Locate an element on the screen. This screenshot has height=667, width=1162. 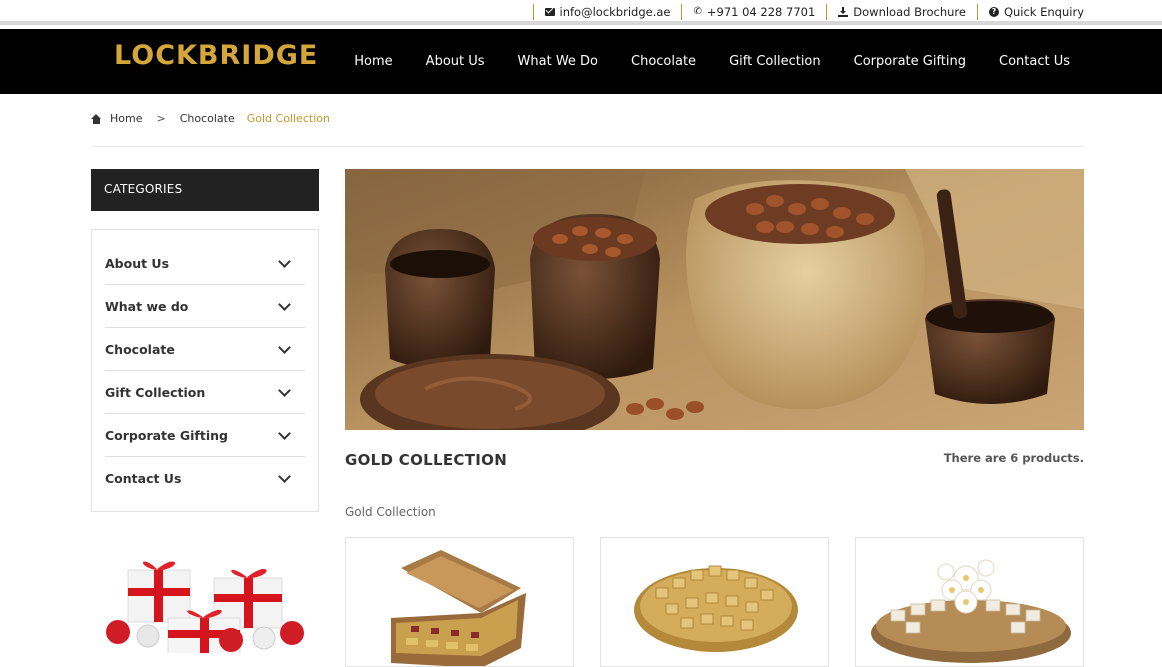
category-label: Contact Us is located at coordinates (143, 478).